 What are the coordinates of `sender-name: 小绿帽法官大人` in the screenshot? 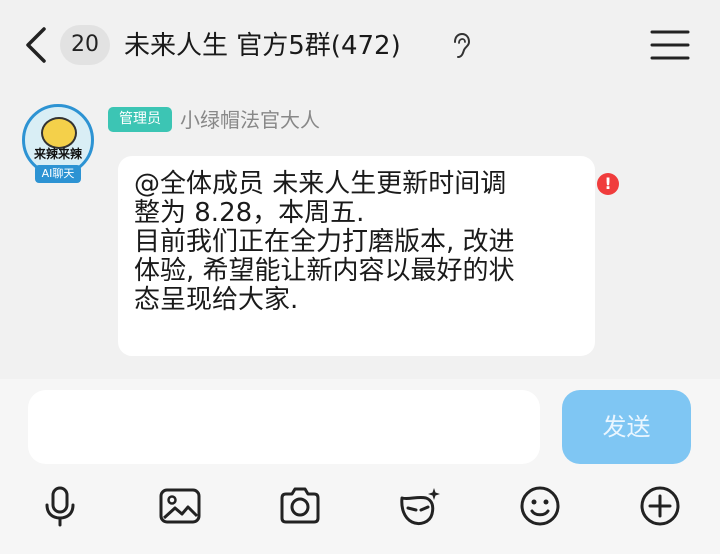 It's located at (250, 120).